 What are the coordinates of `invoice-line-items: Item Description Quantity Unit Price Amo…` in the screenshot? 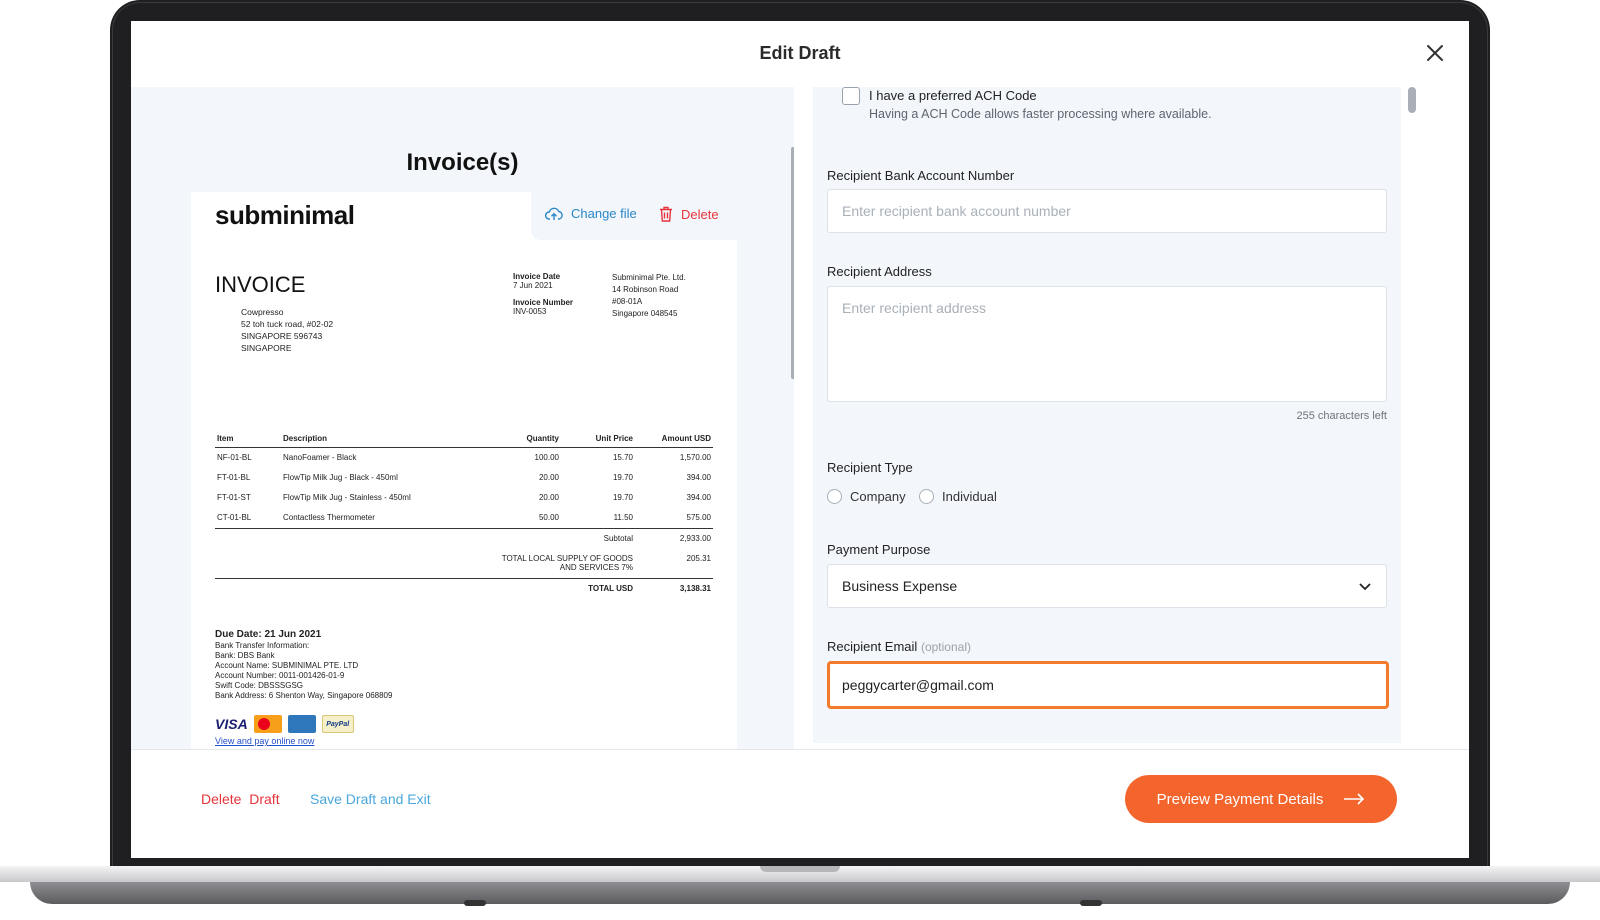 It's located at (464, 515).